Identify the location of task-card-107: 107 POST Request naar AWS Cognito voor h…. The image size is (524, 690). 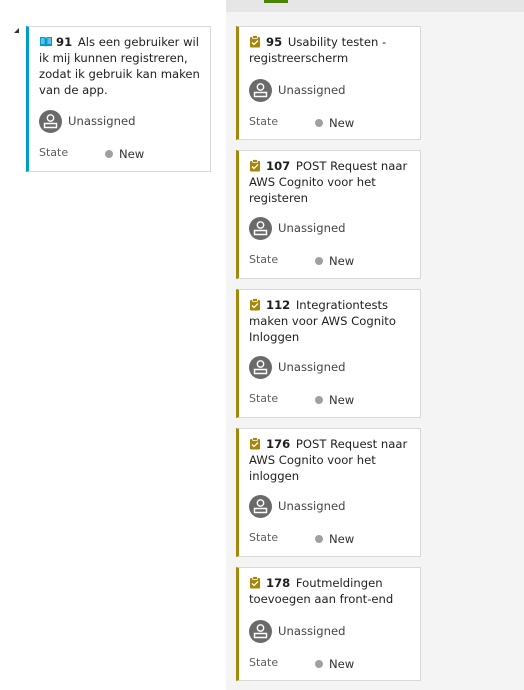
(328, 214).